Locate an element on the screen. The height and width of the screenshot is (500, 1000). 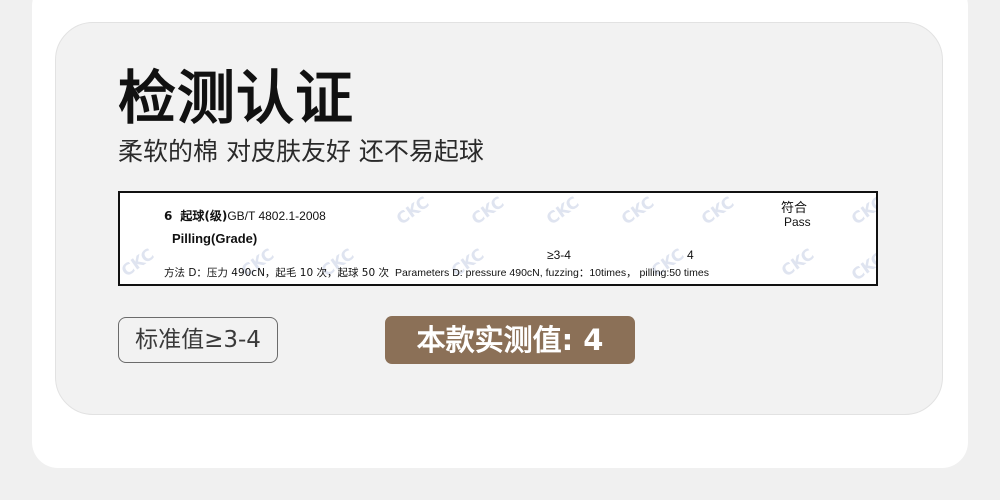
item-name-cn: 起球(级) is located at coordinates (204, 216).